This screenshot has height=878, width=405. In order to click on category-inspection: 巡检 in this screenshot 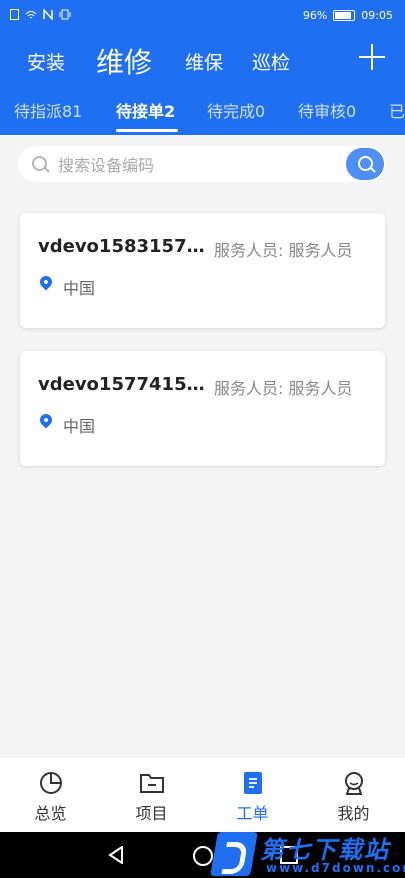, I will do `click(271, 61)`.